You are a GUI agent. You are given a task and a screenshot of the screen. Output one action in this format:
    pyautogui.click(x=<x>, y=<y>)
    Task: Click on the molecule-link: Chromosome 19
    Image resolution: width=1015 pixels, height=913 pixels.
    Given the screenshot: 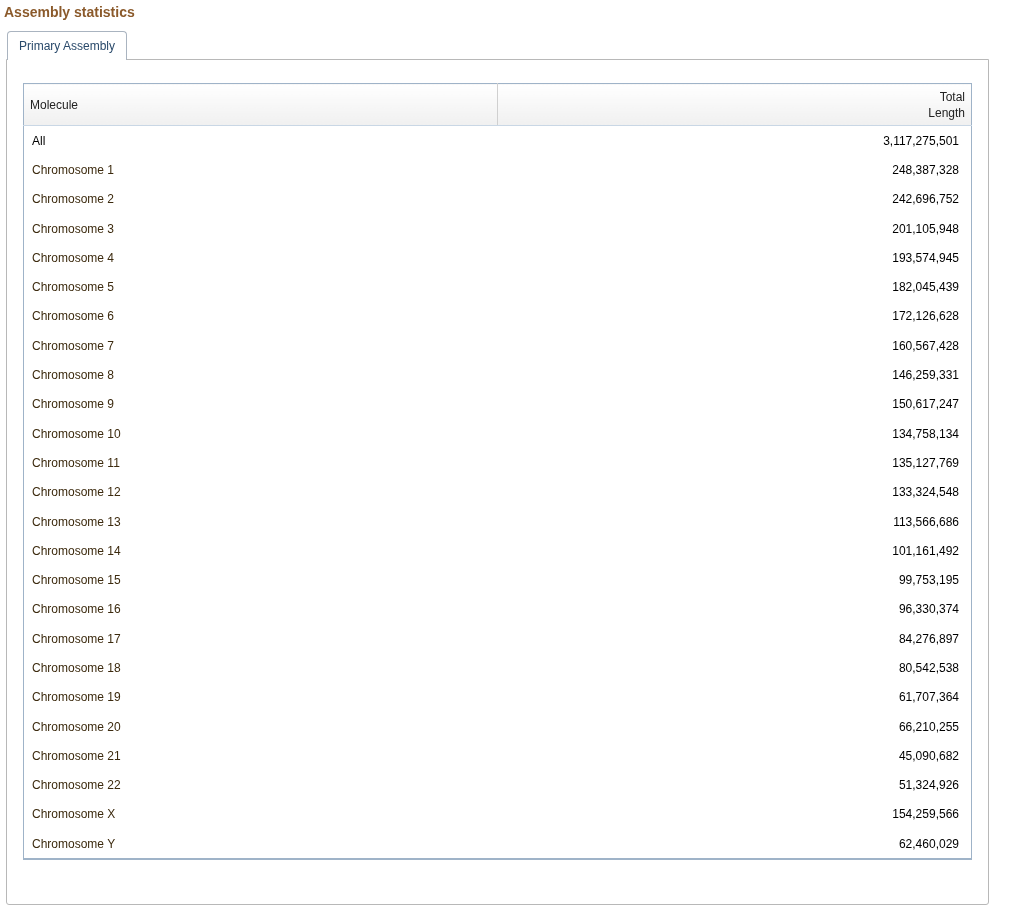 What is the action you would take?
    pyautogui.click(x=76, y=697)
    